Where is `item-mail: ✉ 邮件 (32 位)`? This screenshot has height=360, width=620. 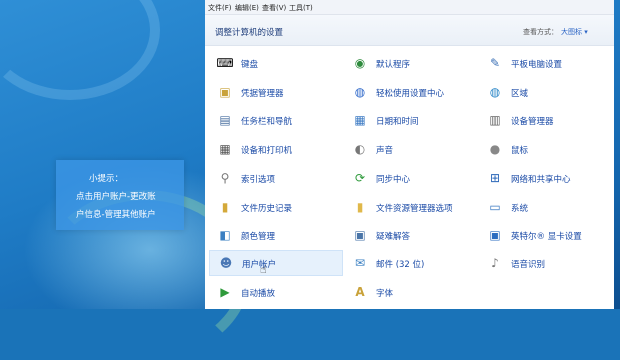 item-mail: ✉ 邮件 (32 位) is located at coordinates (410, 263).